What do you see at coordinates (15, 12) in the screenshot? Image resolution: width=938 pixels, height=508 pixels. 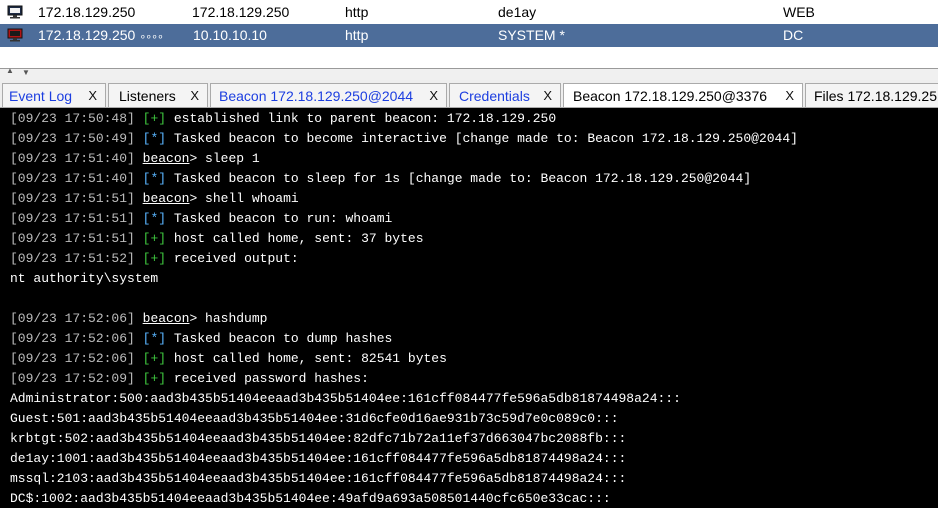 I see `computer-icon` at bounding box center [15, 12].